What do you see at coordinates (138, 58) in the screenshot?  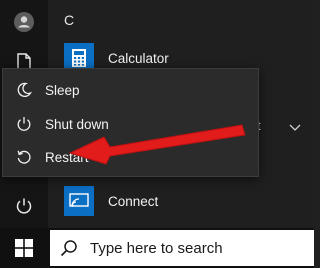 I see `app-label-calculator: Calculator` at bounding box center [138, 58].